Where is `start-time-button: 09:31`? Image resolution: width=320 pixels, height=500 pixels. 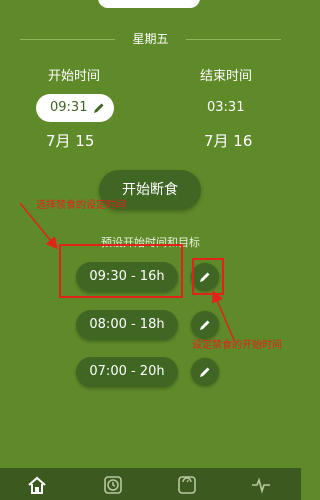 start-time-button: 09:31 is located at coordinates (75, 108).